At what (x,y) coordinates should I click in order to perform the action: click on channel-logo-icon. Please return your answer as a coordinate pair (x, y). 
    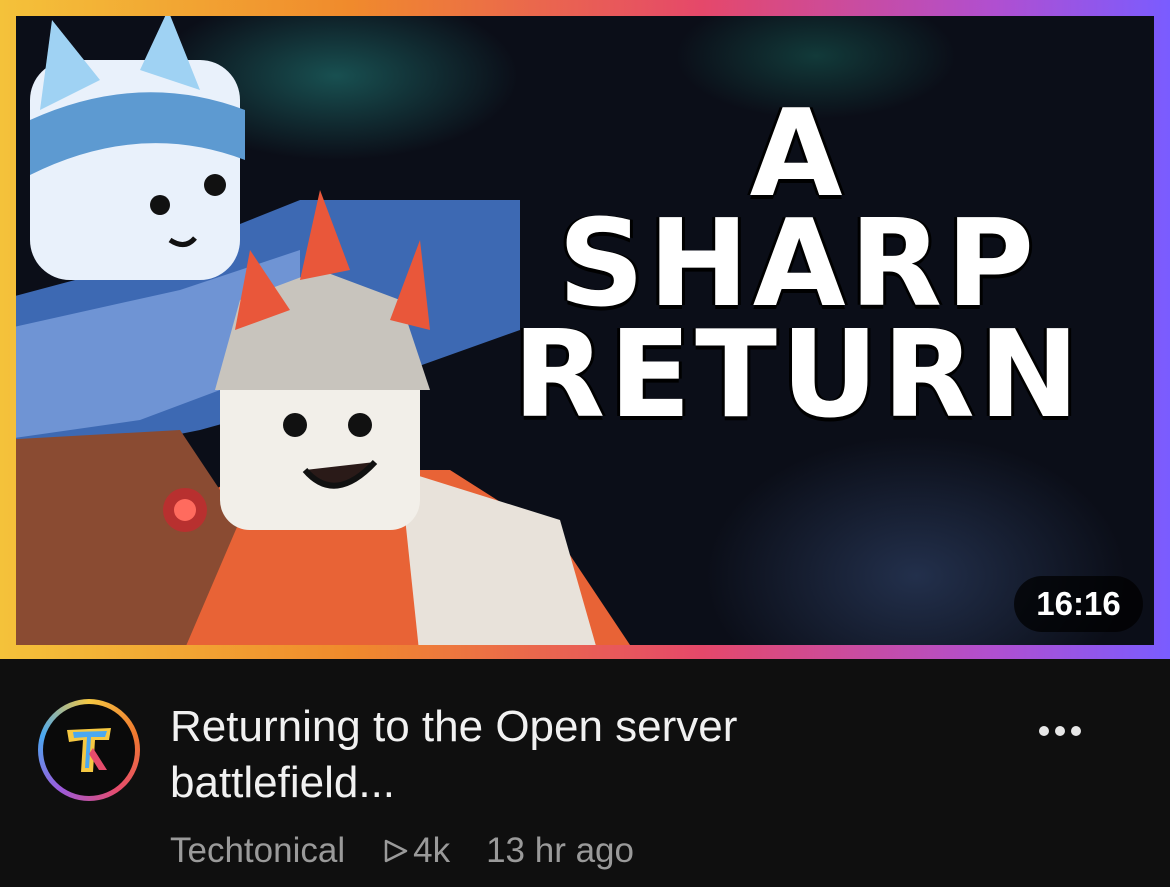
    Looking at the image, I should click on (89, 750).